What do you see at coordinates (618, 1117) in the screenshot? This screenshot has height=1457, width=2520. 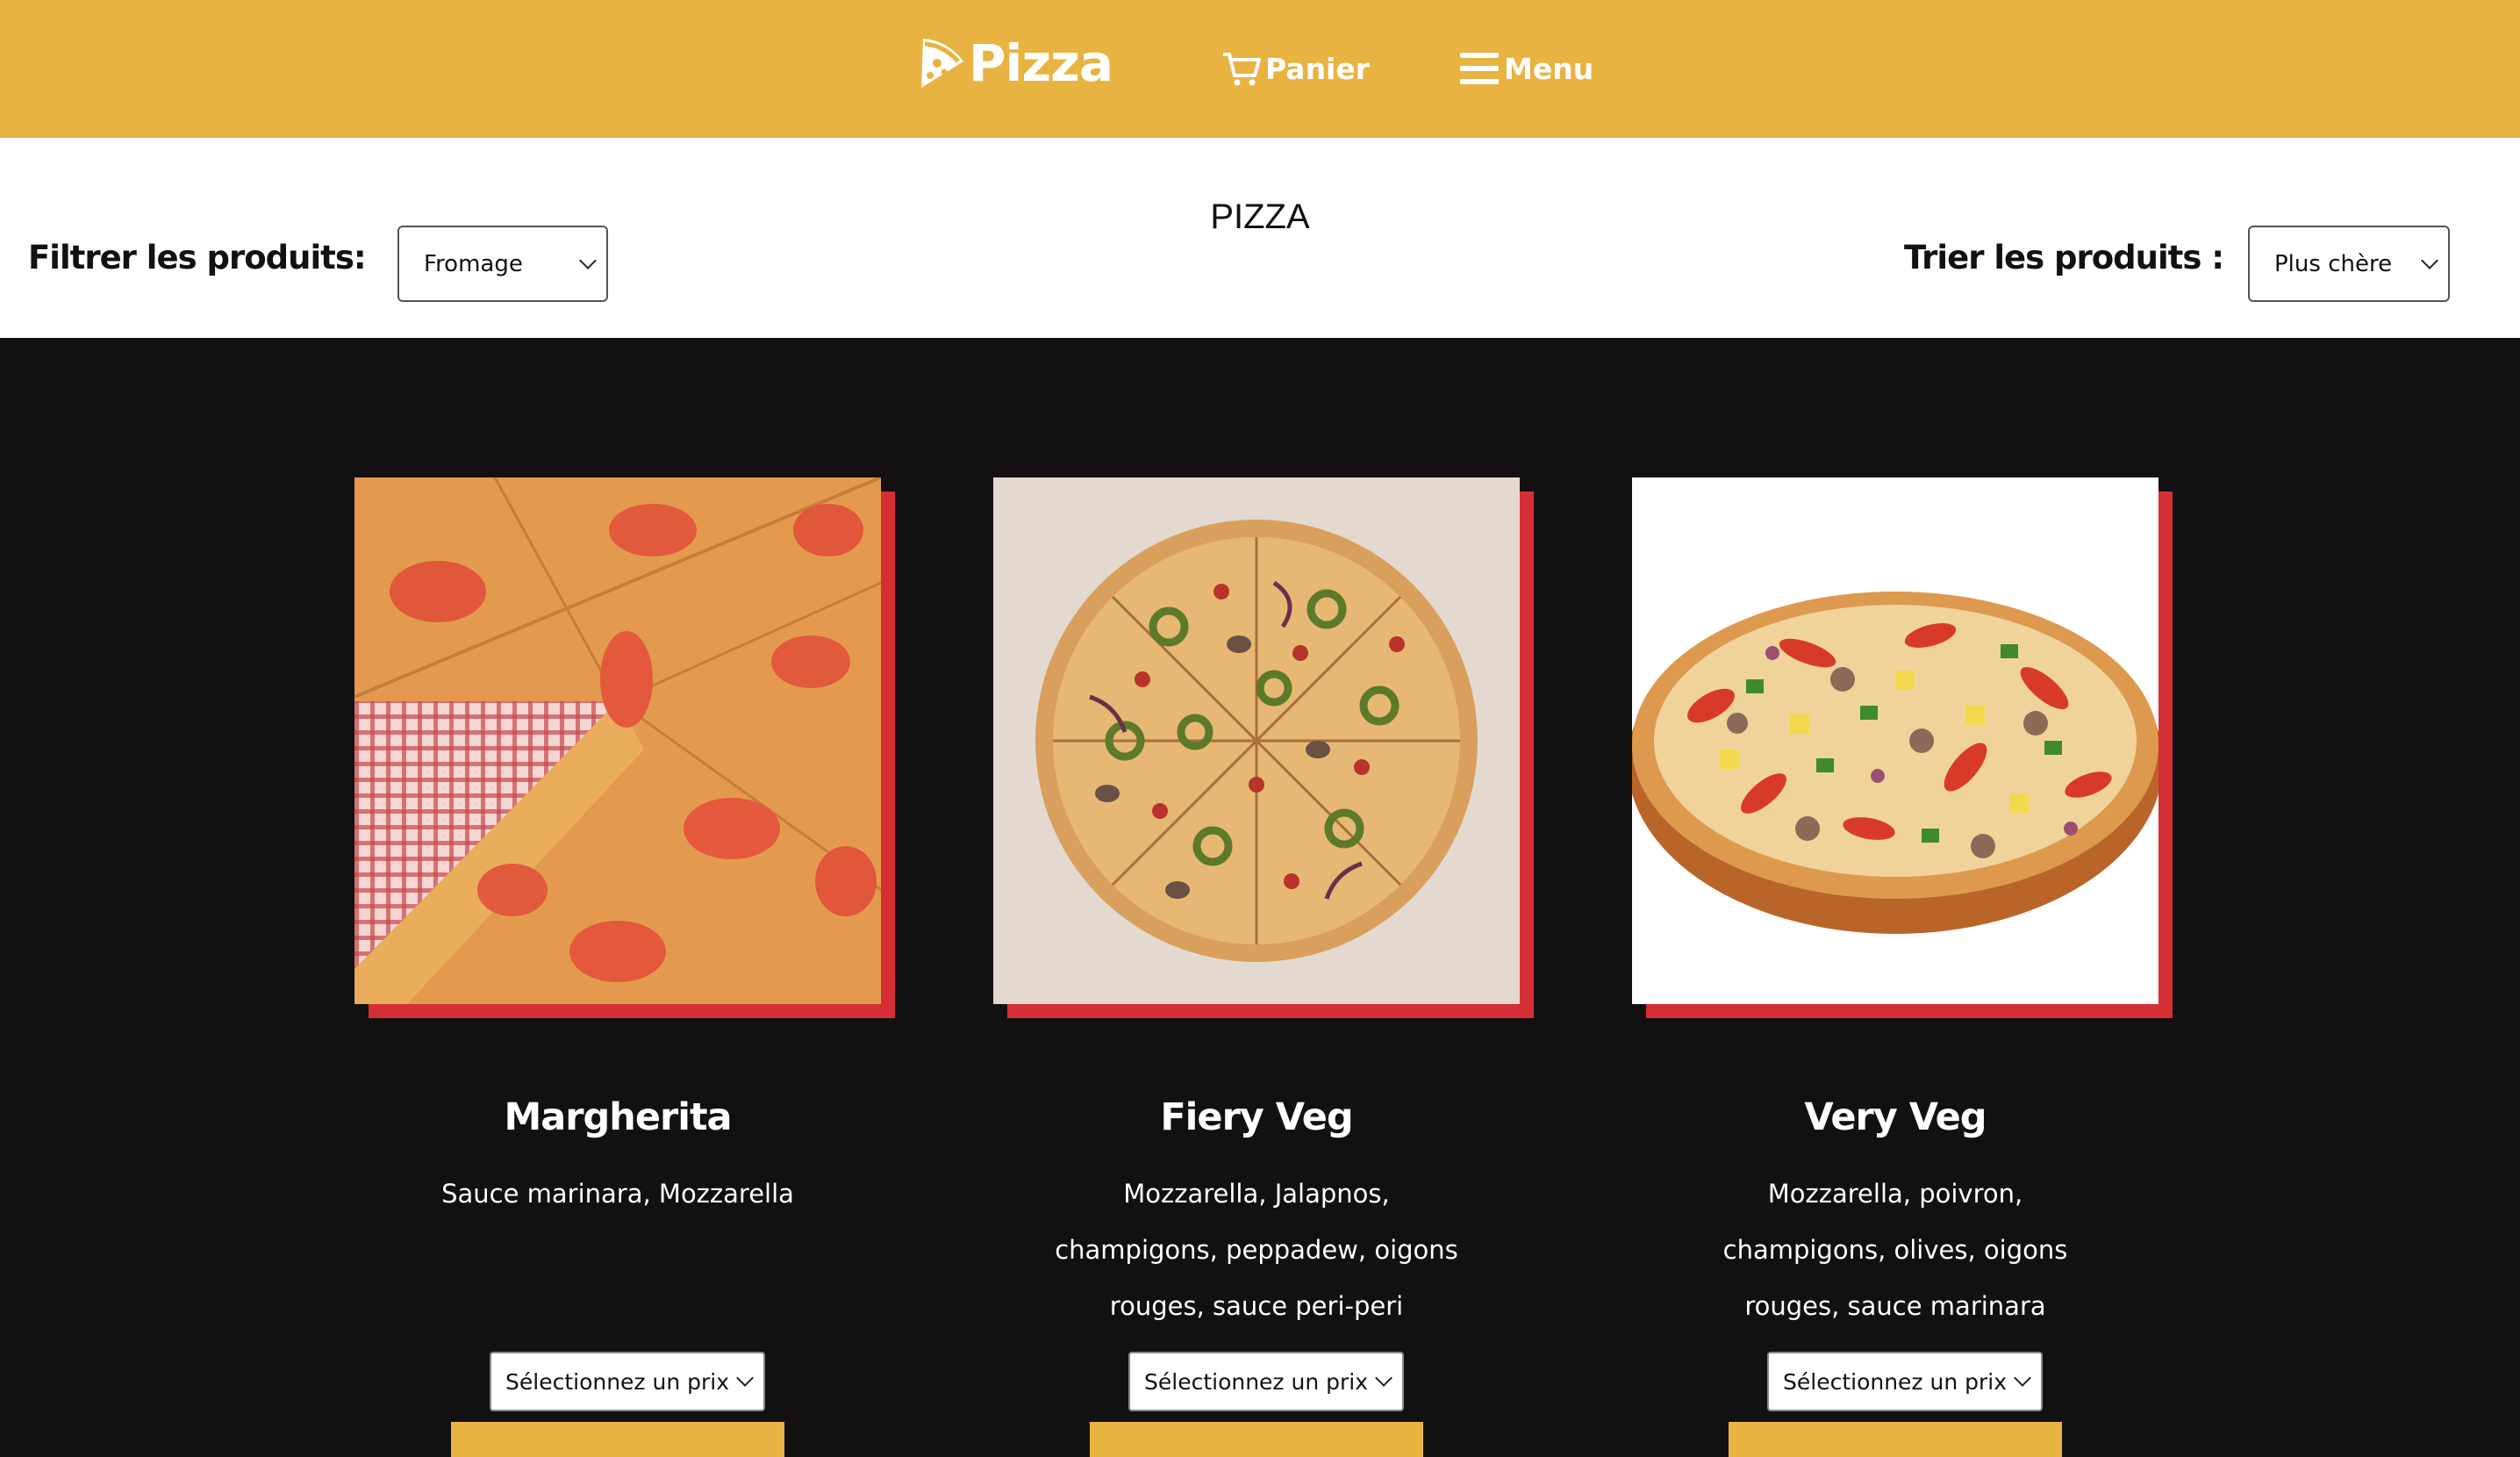 I see `product-name: Margherita` at bounding box center [618, 1117].